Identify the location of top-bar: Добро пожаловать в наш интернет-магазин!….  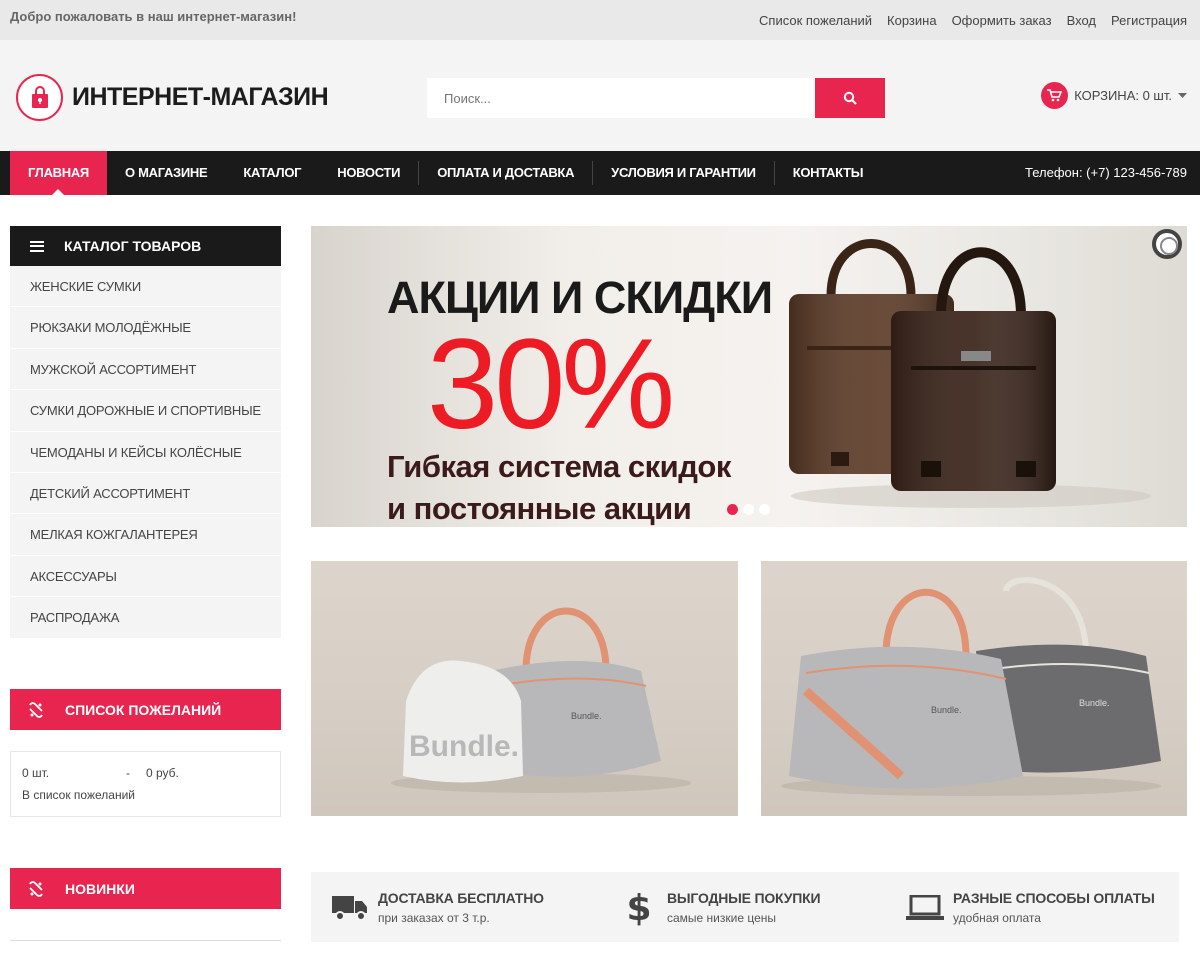
(600, 20).